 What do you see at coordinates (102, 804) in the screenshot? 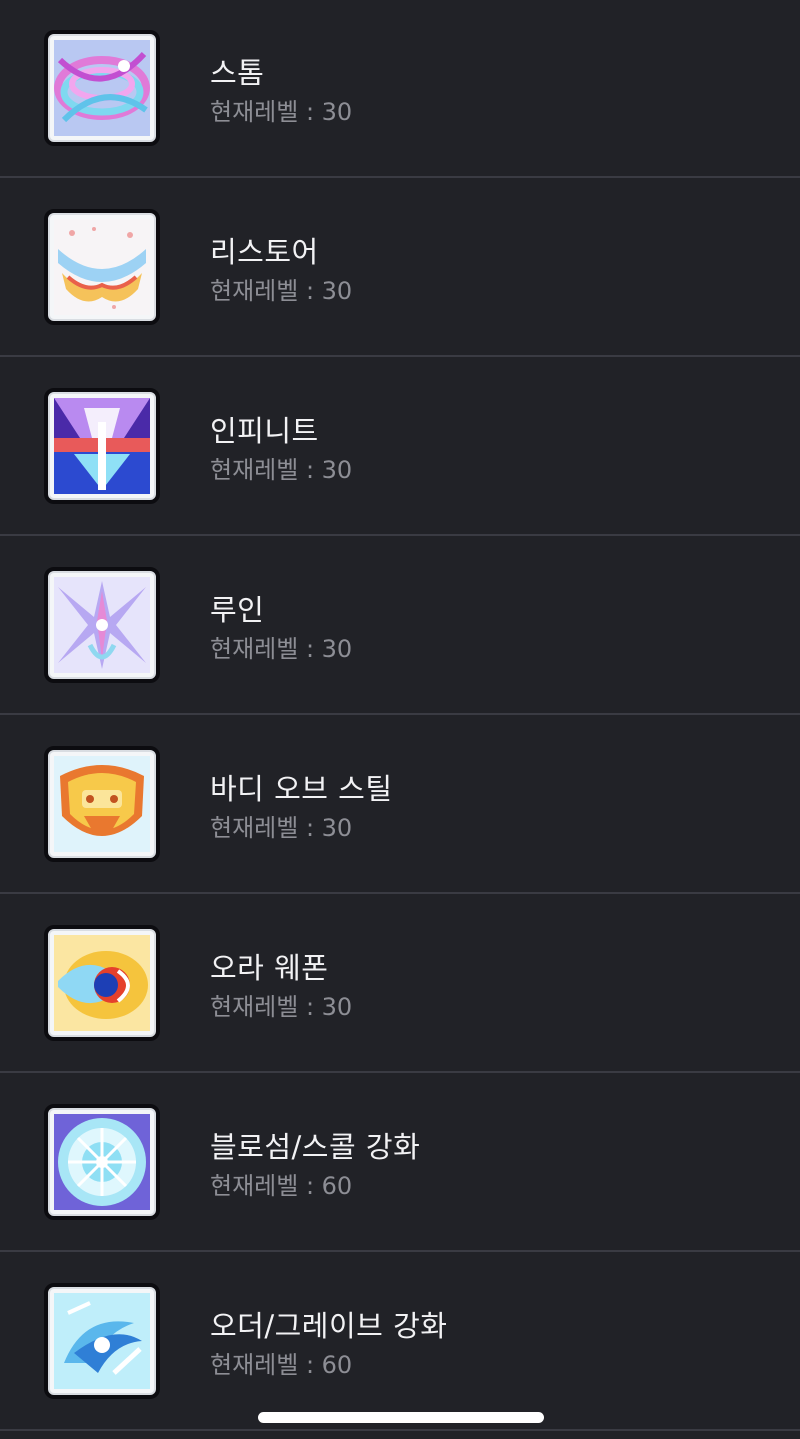
I see `body-of-steel-icon` at bounding box center [102, 804].